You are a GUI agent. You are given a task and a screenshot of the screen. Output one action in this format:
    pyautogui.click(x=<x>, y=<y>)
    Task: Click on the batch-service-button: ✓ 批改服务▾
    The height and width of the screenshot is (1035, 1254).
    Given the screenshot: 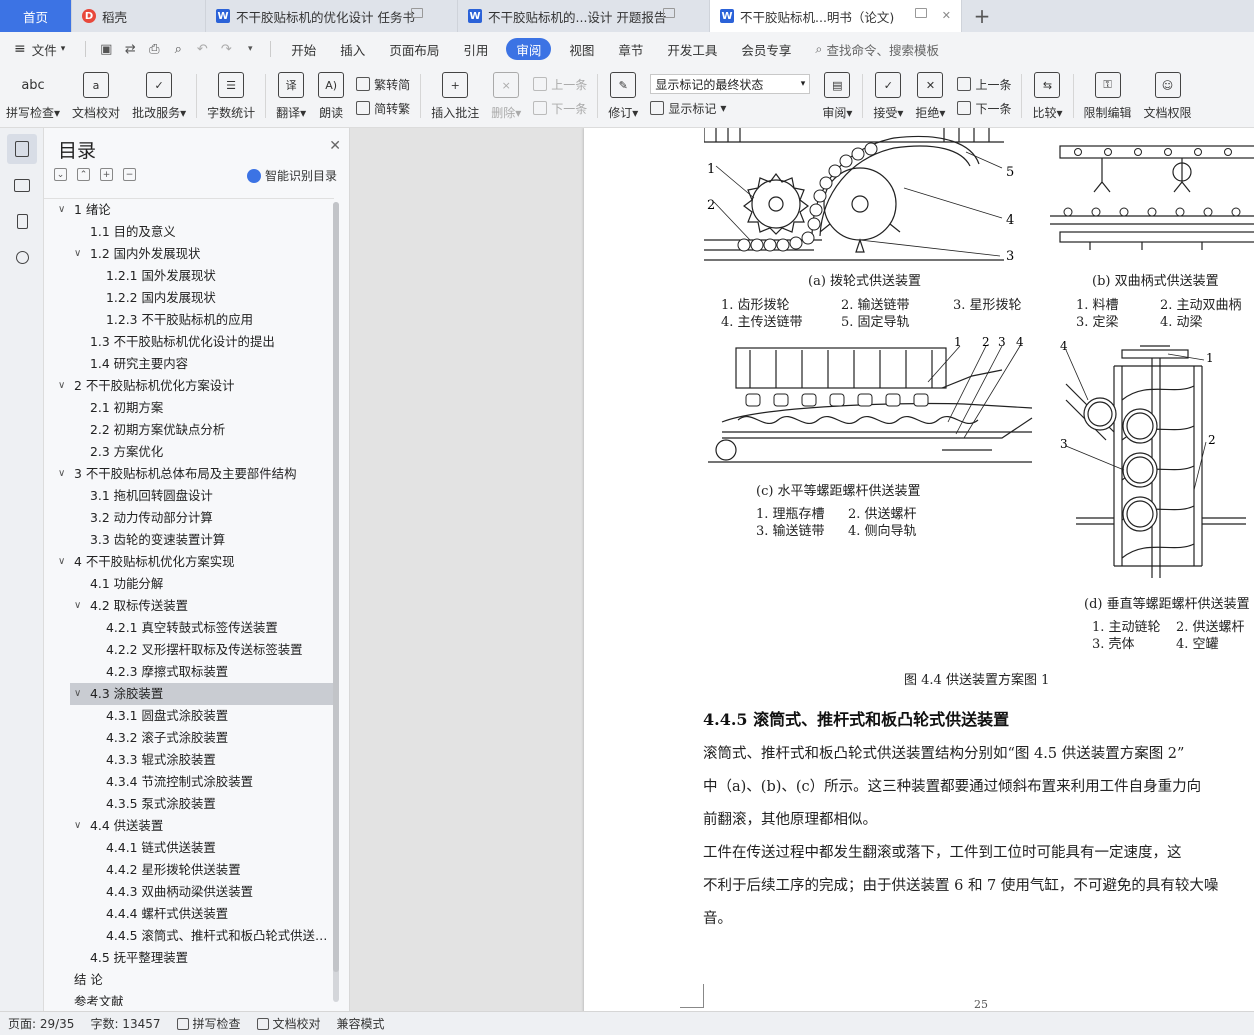 What is the action you would take?
    pyautogui.click(x=159, y=96)
    